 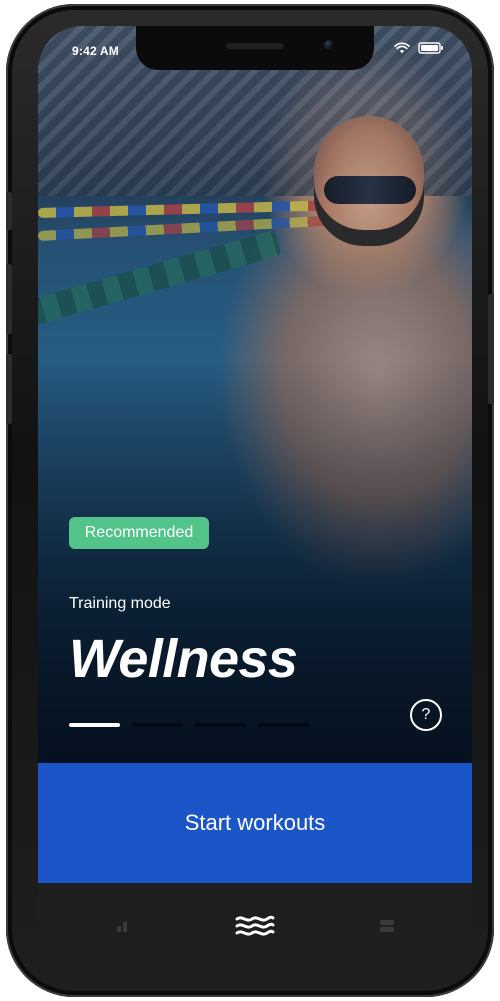 What do you see at coordinates (329, 45) in the screenshot?
I see `front-camera` at bounding box center [329, 45].